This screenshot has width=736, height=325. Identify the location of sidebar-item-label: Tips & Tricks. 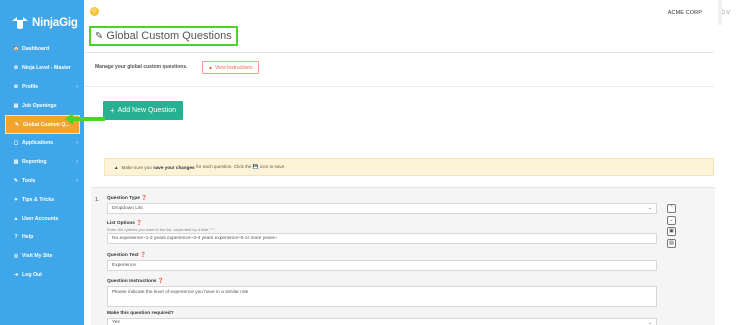
(38, 199).